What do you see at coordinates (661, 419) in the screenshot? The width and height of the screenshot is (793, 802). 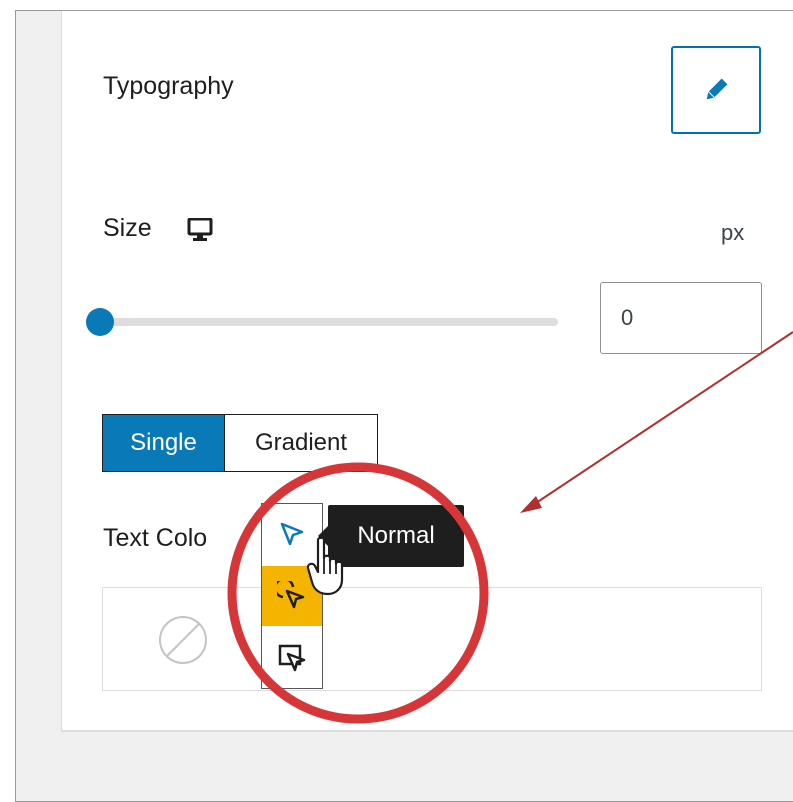 I see `annotation-arrow-line` at bounding box center [661, 419].